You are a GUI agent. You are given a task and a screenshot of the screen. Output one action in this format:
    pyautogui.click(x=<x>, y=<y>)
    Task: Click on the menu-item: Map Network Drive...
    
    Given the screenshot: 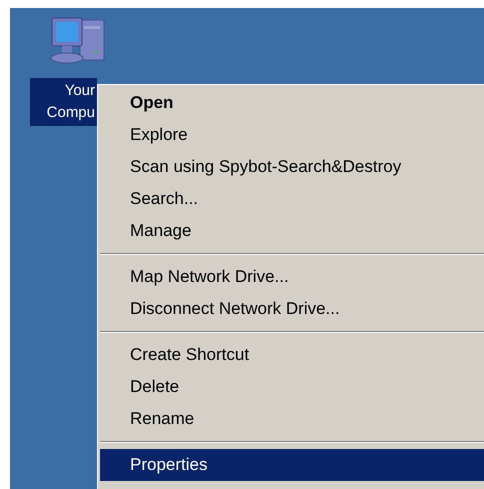 What is the action you would take?
    pyautogui.click(x=292, y=277)
    